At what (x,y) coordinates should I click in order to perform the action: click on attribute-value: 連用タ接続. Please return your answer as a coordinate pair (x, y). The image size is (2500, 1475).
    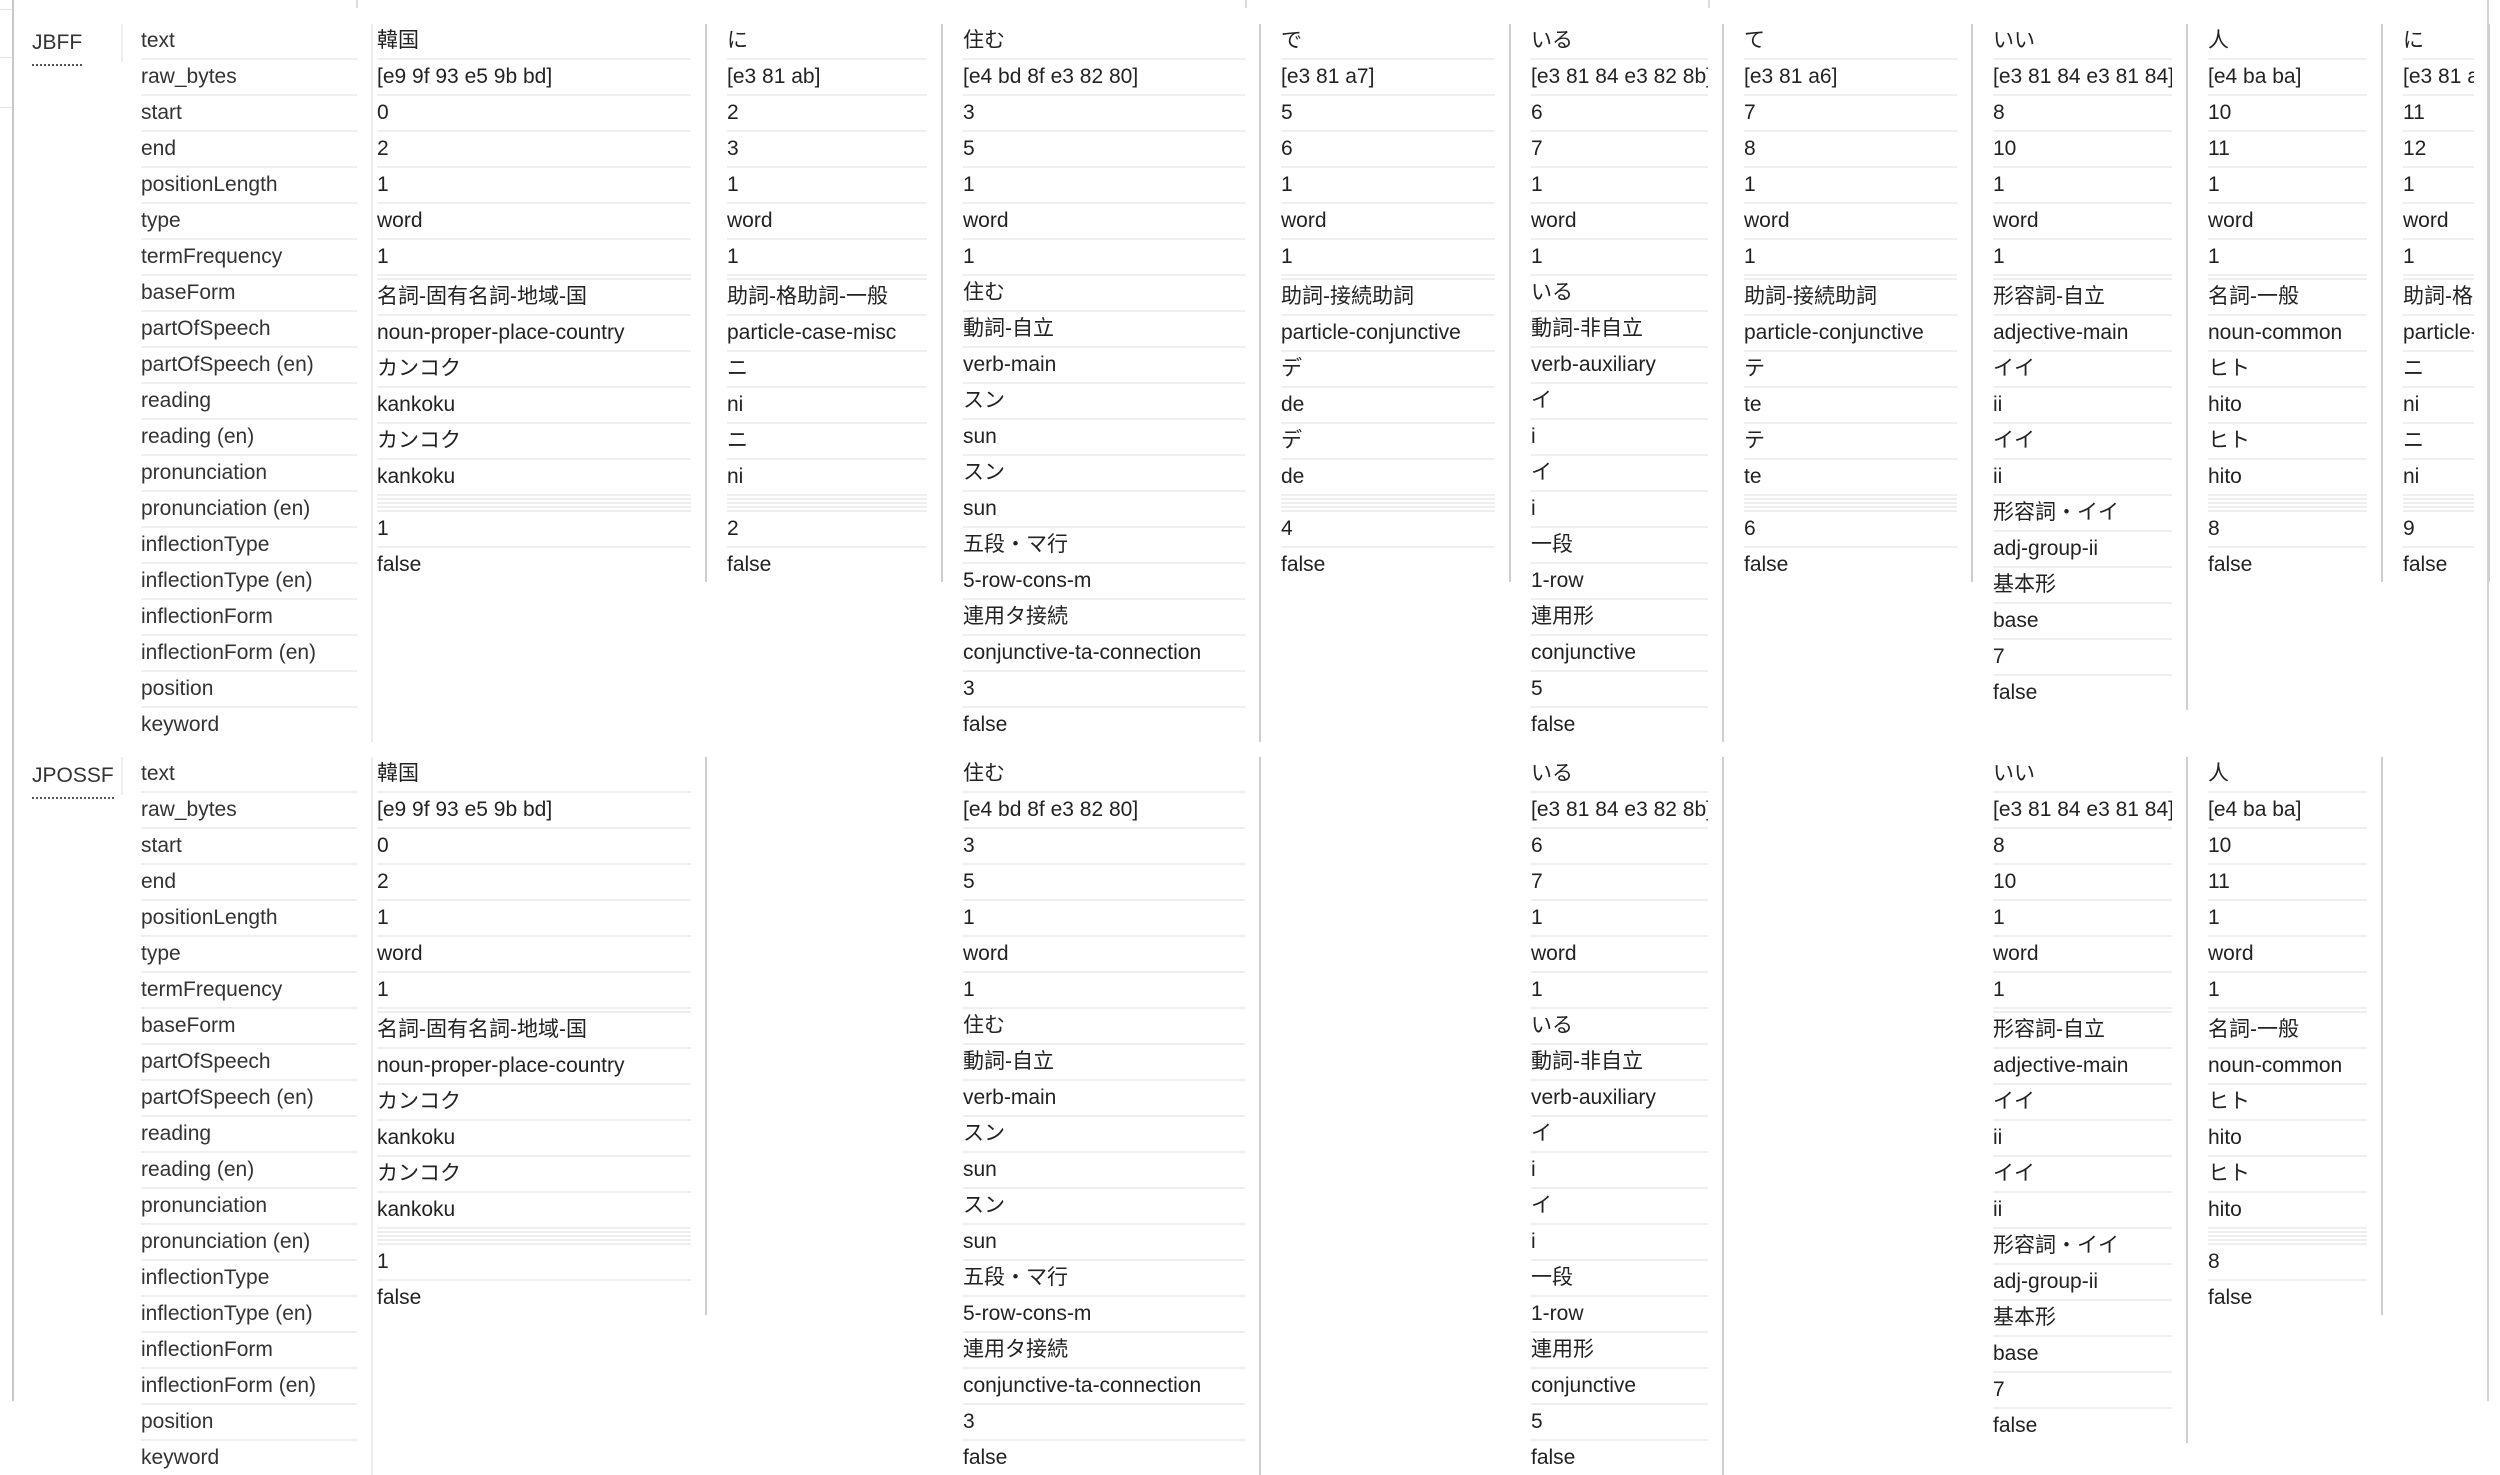
    Looking at the image, I should click on (1104, 618).